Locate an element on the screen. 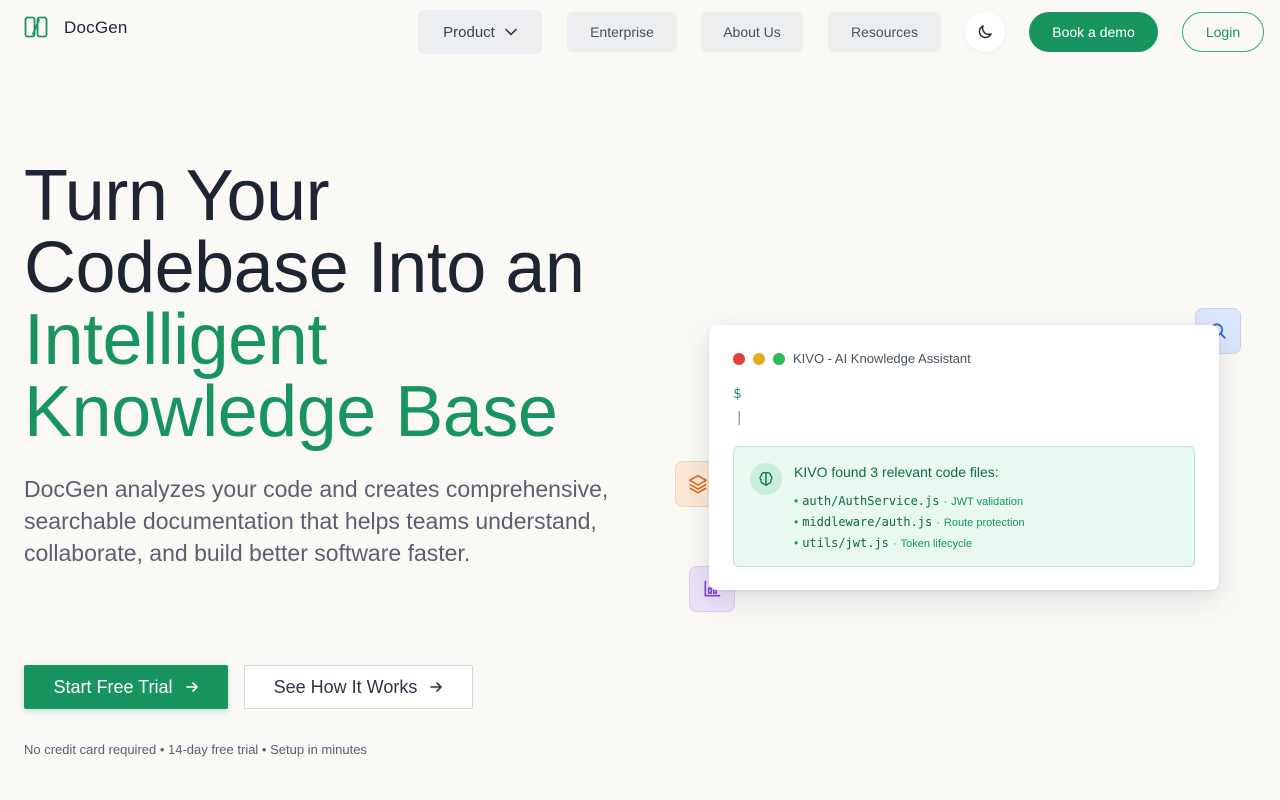 This screenshot has height=800, width=1280. nav-about-us-label: About Us is located at coordinates (752, 32).